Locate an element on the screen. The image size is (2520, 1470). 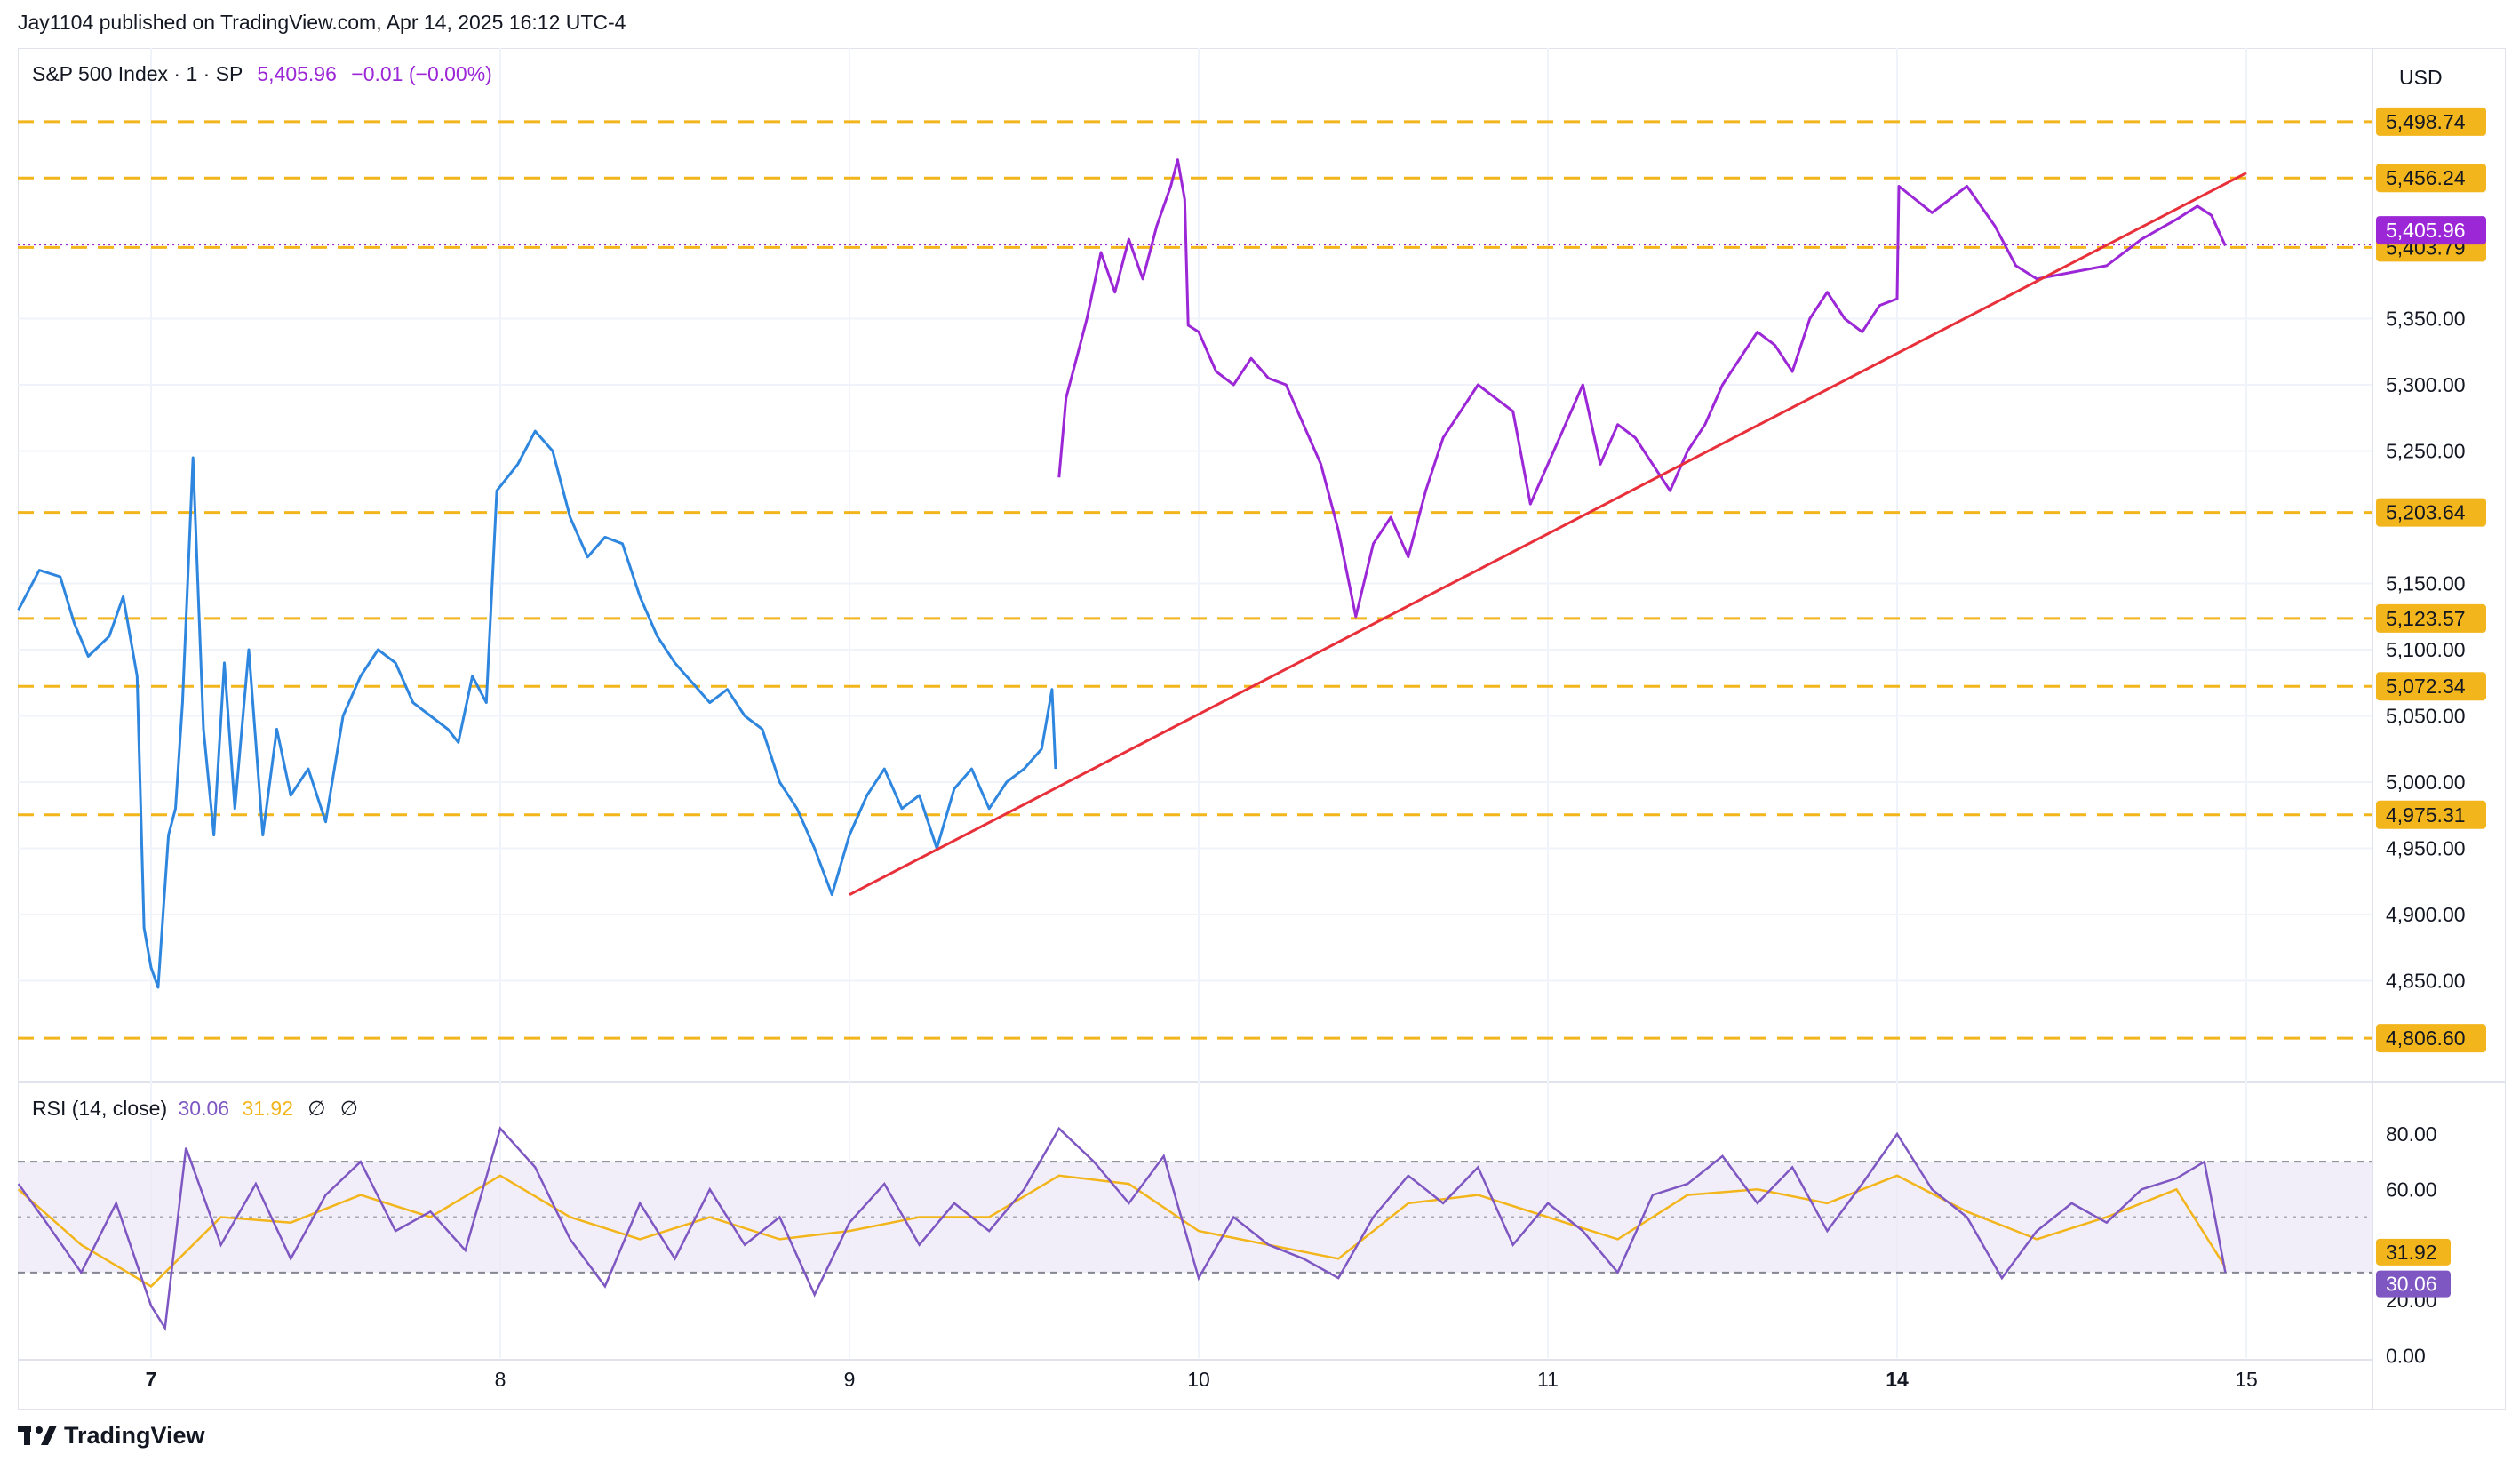
rsi-na-1: ∅ is located at coordinates (316, 1109).